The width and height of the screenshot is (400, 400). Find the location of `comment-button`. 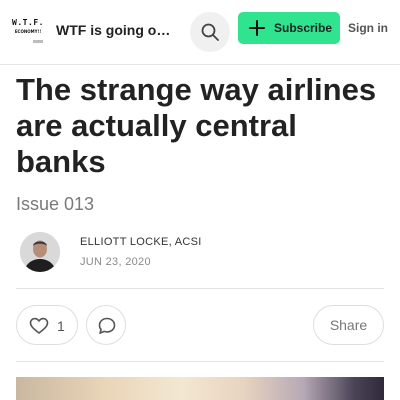

comment-button is located at coordinates (106, 325).